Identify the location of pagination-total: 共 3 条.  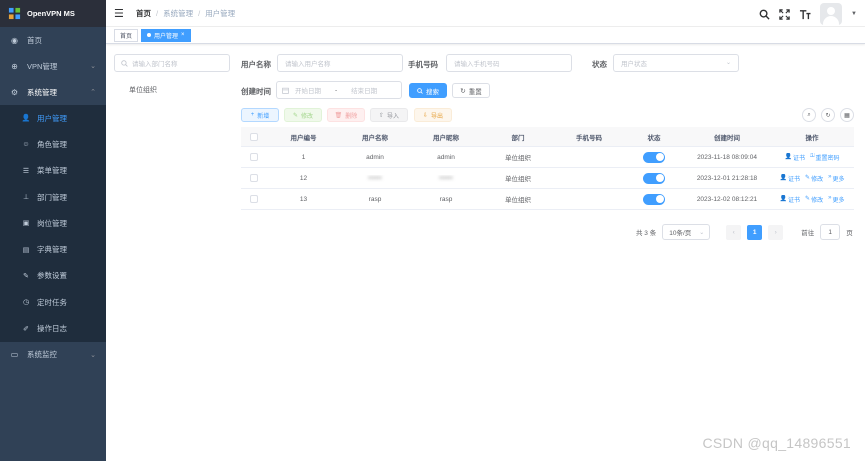
(646, 233).